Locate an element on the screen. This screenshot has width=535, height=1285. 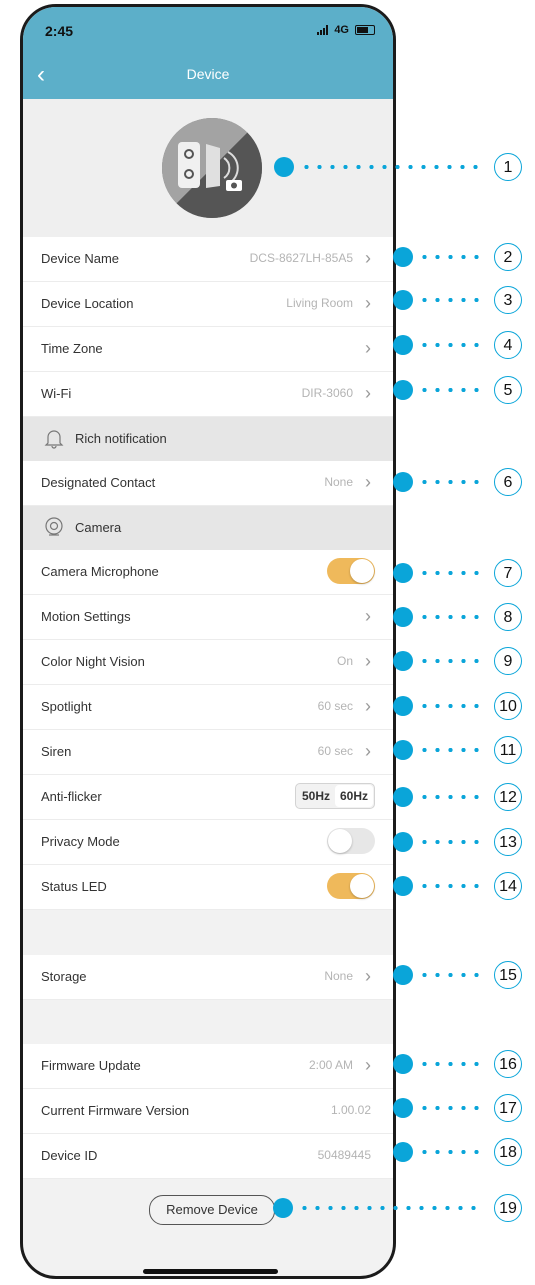
siren-value: 60 sec is located at coordinates (335, 751).